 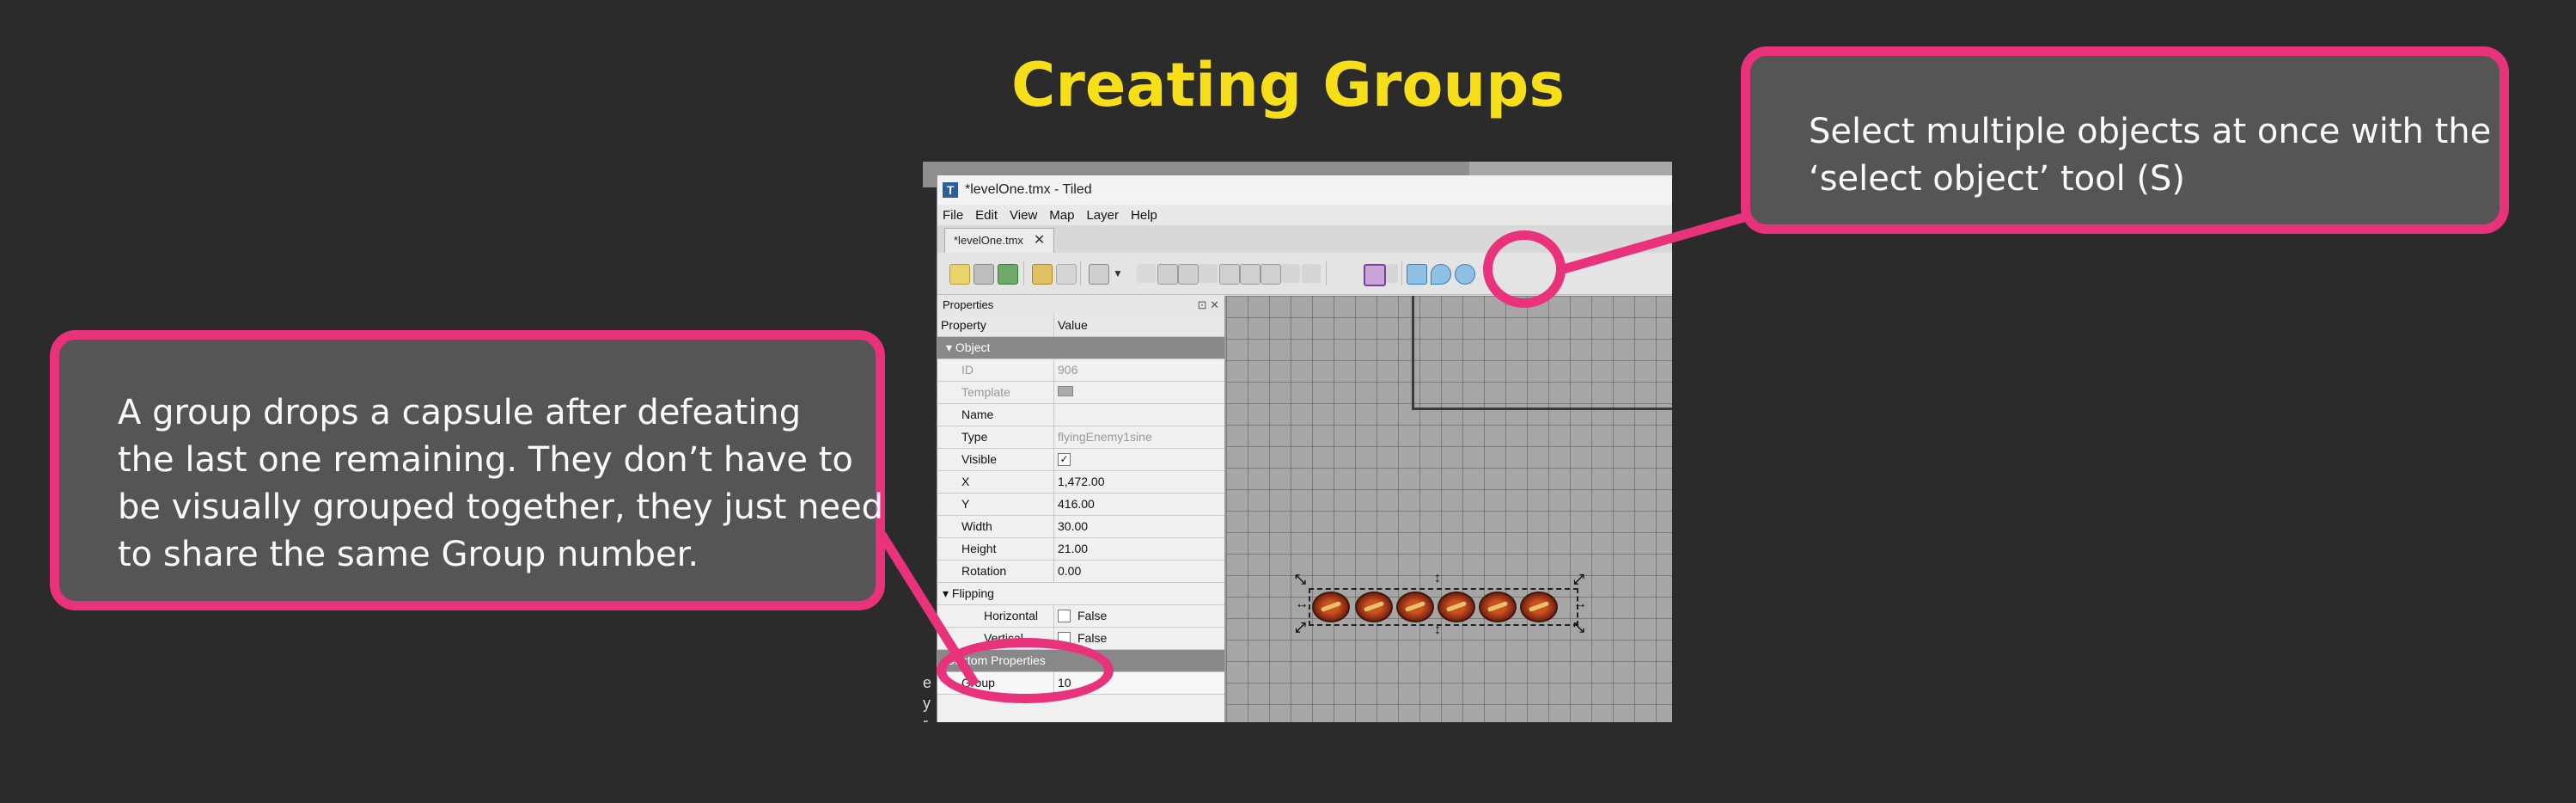 I want to click on shape-fill-icon, so click(x=1208, y=273).